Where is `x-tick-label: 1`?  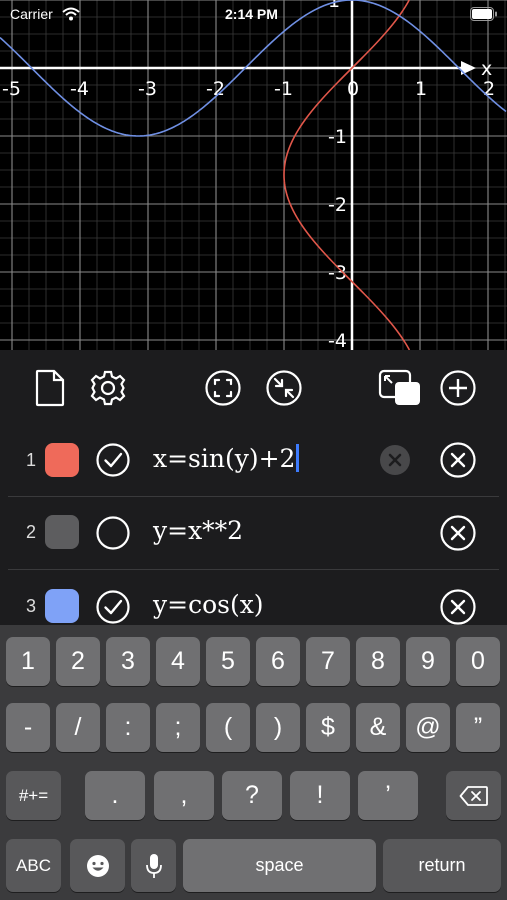
x-tick-label: 1 is located at coordinates (421, 89).